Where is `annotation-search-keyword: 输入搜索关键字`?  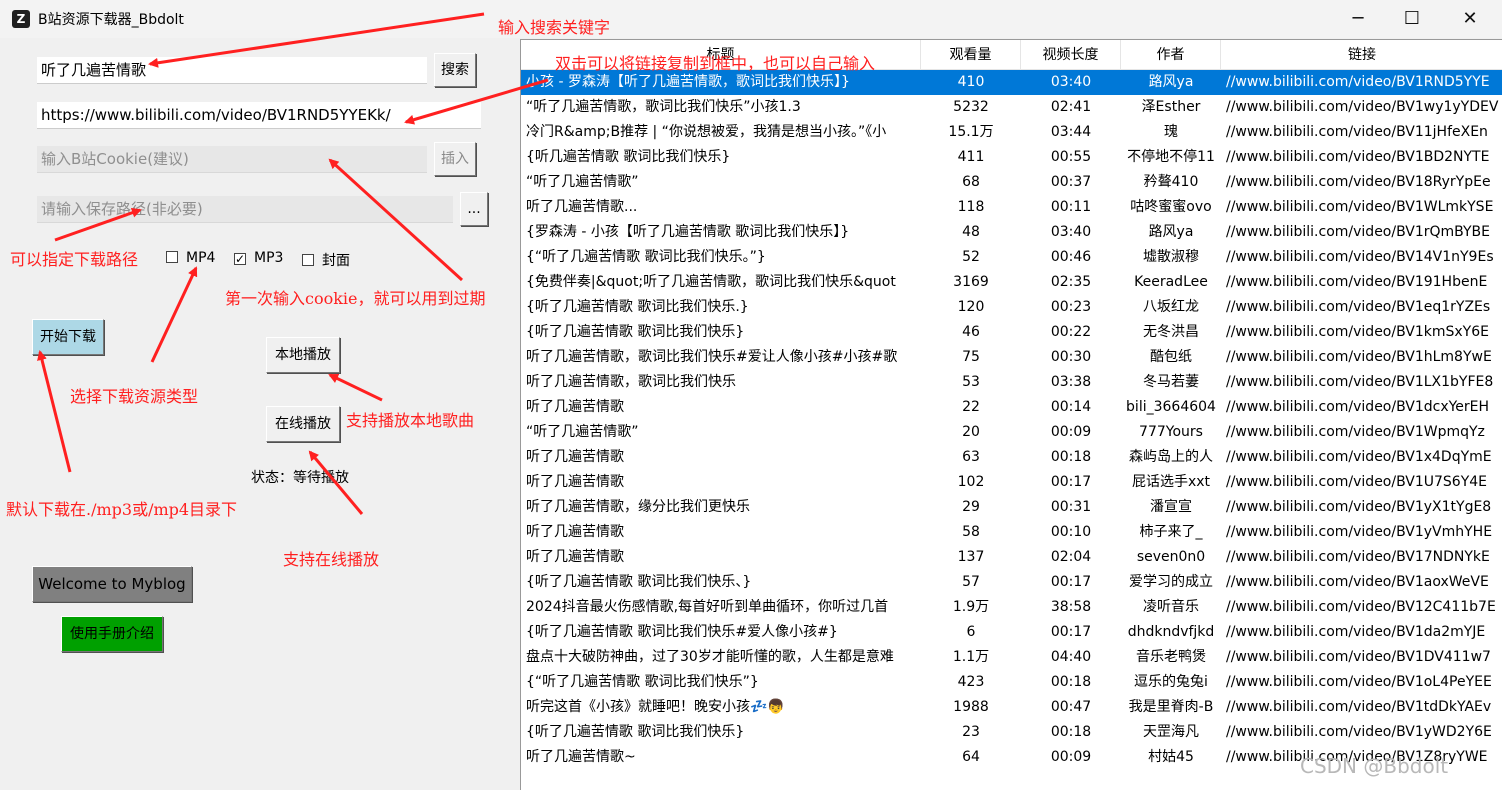 annotation-search-keyword: 输入搜索关键字 is located at coordinates (554, 27).